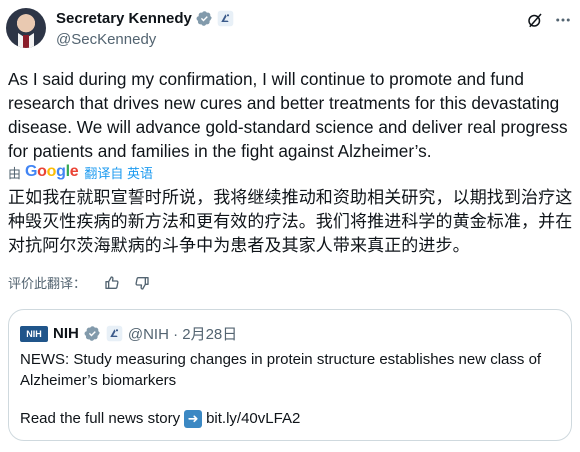 This screenshot has height=452, width=580. I want to click on thumbs-up-icon, so click(112, 283).